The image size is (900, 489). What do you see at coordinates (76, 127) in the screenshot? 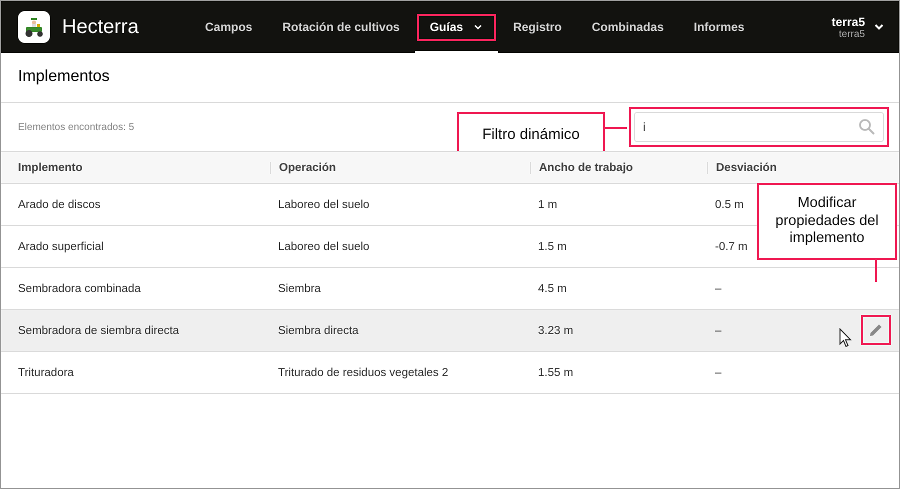
I see `result-count: Elementos encontrados: 5` at bounding box center [76, 127].